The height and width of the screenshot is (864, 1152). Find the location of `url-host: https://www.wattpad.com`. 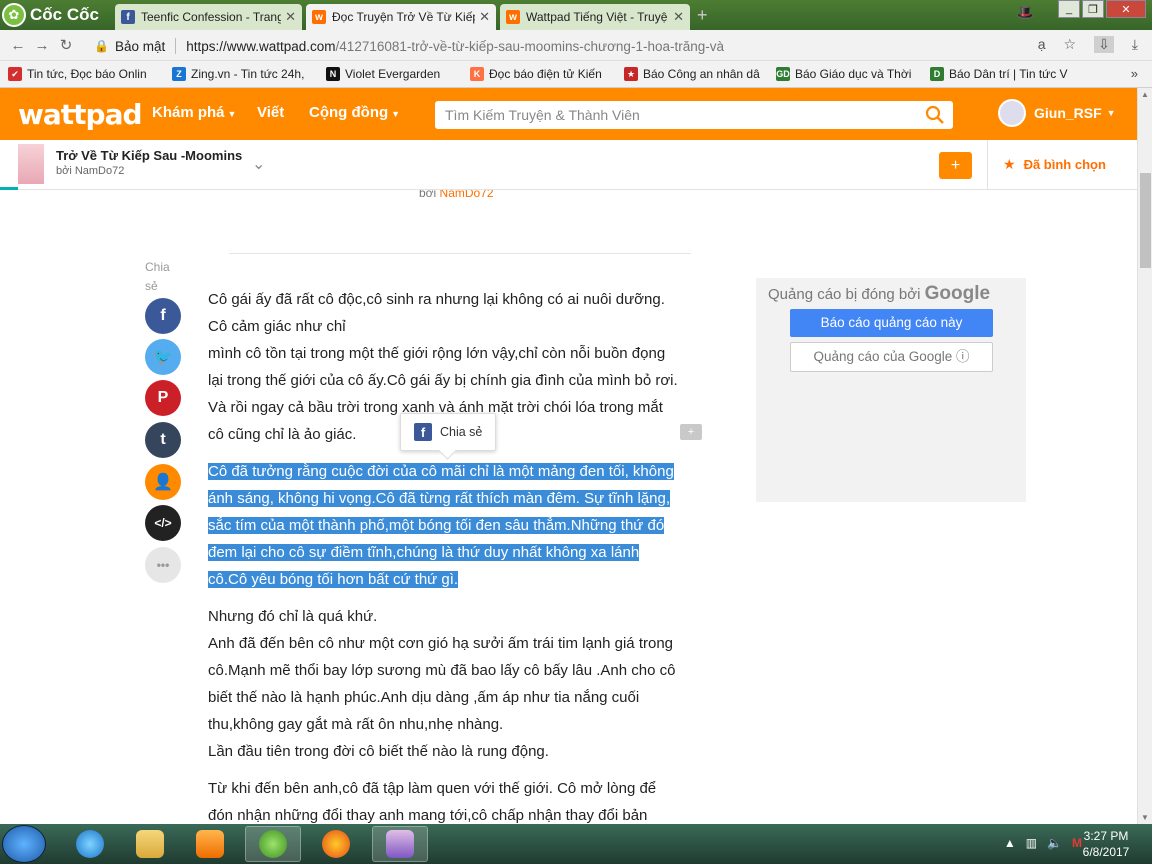

url-host: https://www.wattpad.com is located at coordinates (261, 46).